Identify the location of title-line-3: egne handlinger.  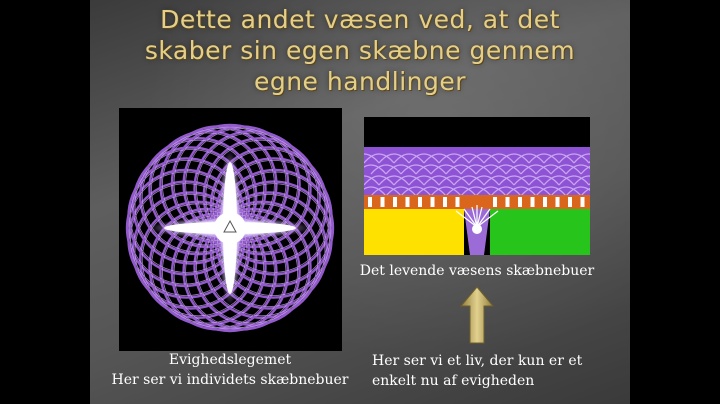
(360, 81).